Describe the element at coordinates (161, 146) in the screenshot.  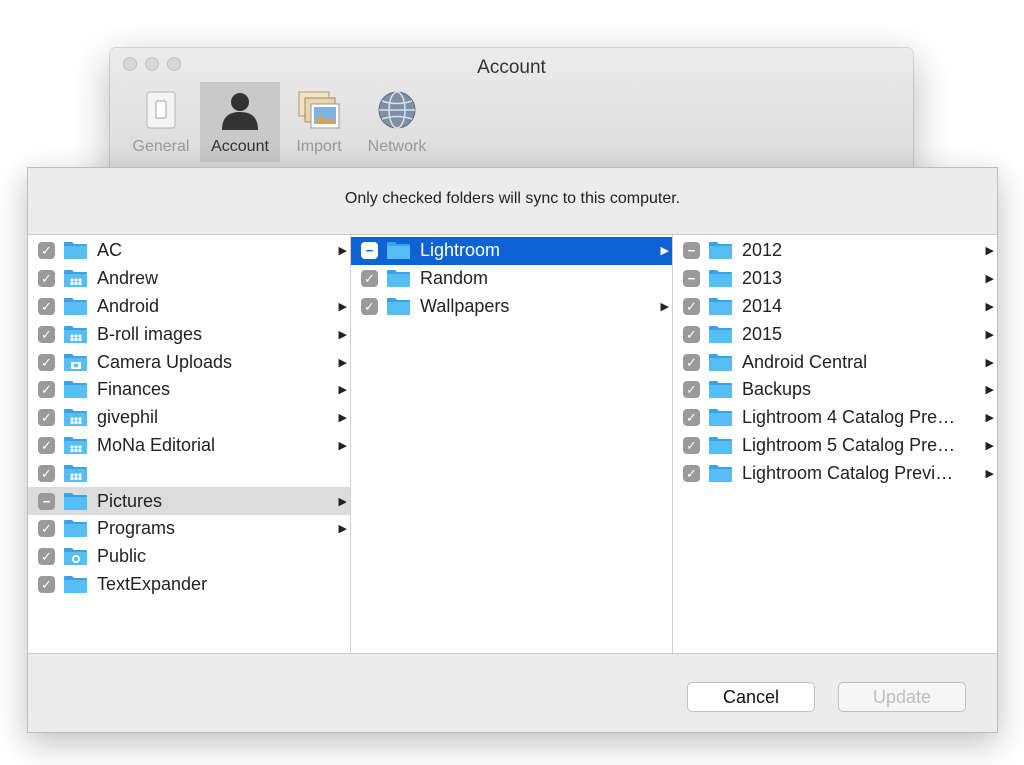
I see `tab-general-label: General` at that location.